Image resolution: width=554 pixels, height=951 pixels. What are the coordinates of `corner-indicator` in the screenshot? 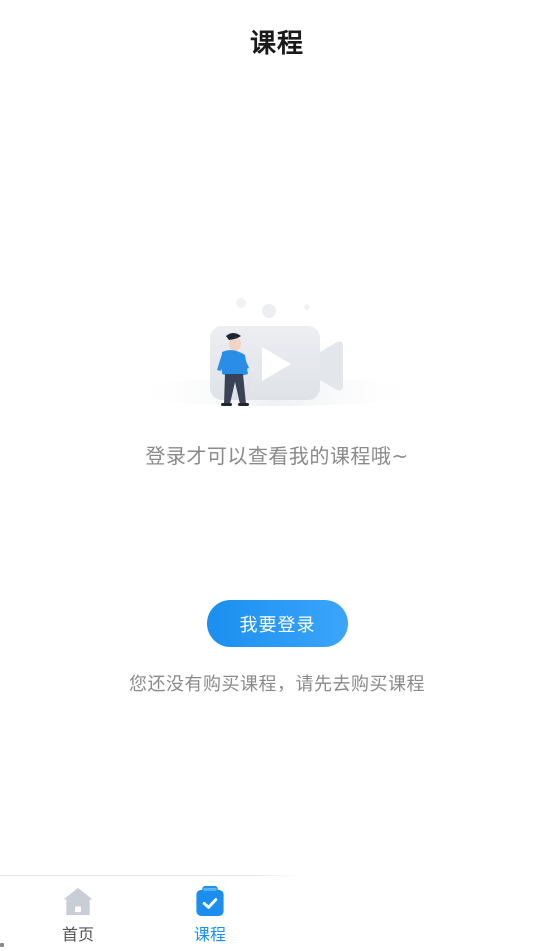 It's located at (2, 945).